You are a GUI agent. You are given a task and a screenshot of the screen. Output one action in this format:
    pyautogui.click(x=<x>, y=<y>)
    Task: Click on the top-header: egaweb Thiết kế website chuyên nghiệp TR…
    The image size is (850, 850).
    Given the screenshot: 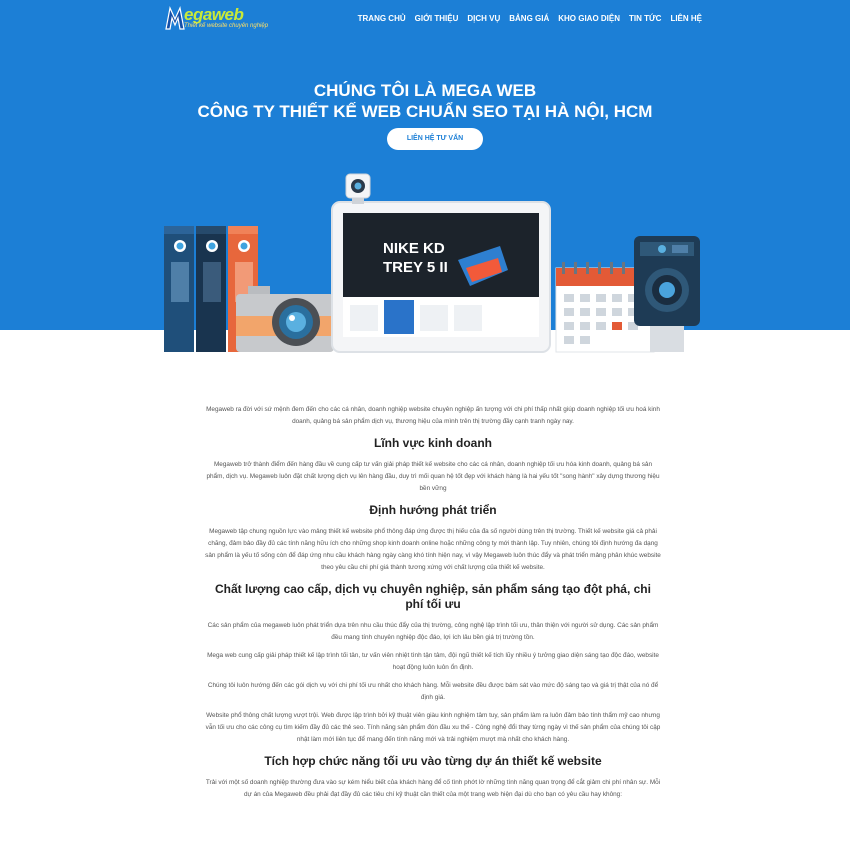 What is the action you would take?
    pyautogui.click(x=425, y=18)
    